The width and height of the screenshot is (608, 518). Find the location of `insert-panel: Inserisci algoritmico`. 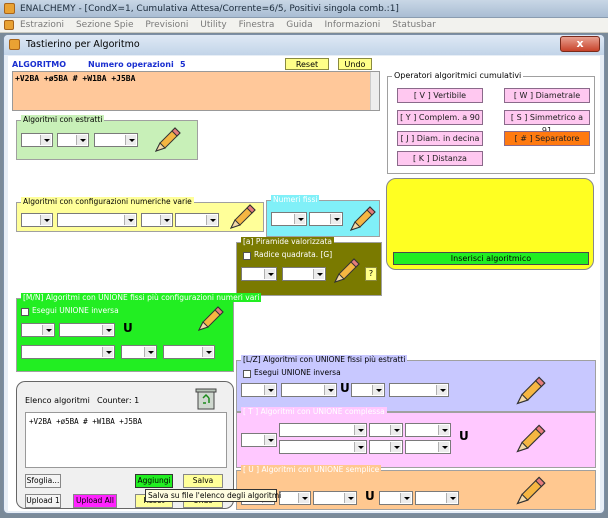

insert-panel: Inserisci algoritmico is located at coordinates (490, 224).